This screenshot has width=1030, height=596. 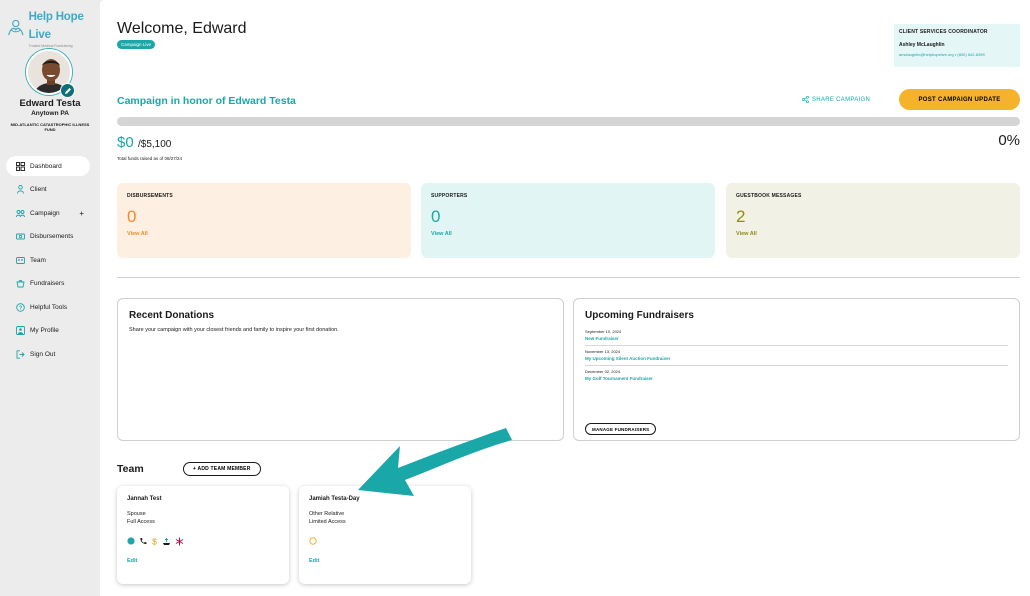 What do you see at coordinates (56, 26) in the screenshot?
I see `brand-name: Help Hope Live` at bounding box center [56, 26].